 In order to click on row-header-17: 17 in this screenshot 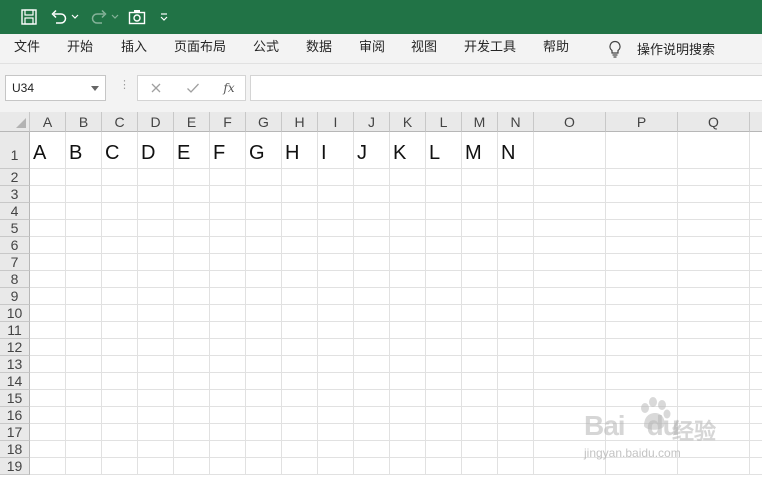, I will do `click(15, 432)`.